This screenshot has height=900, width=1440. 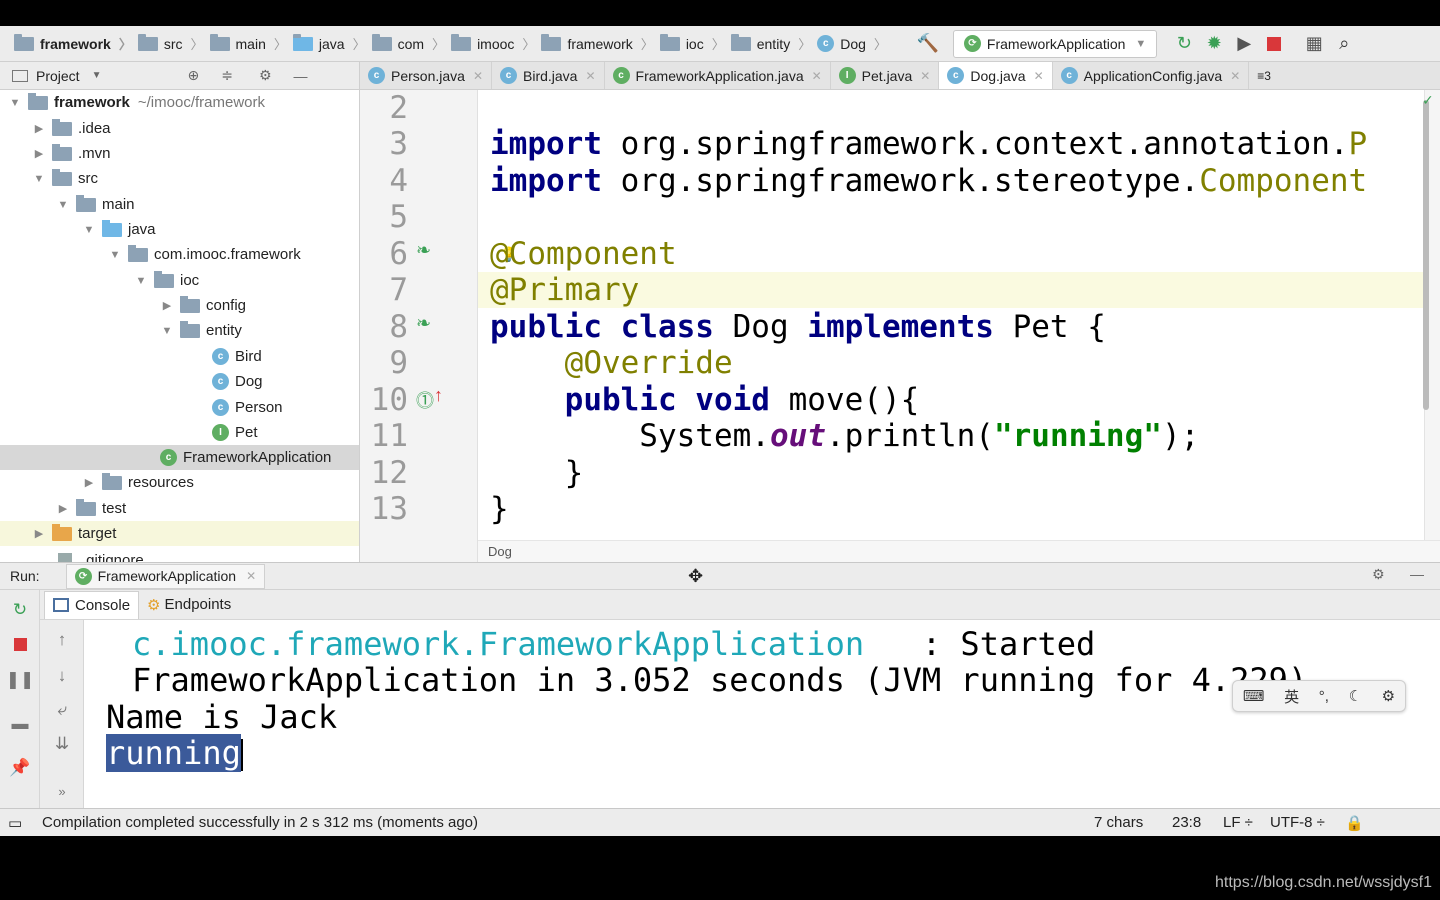 I want to click on debug-bug-icon: ✹, so click(x=1214, y=44).